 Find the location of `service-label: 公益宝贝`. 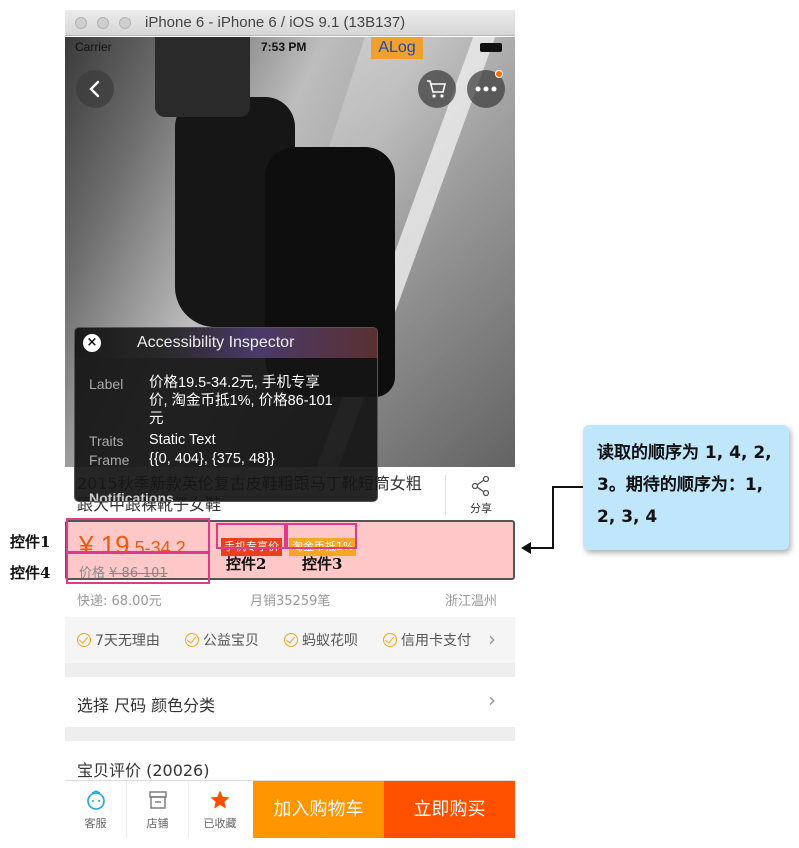

service-label: 公益宝贝 is located at coordinates (231, 641).